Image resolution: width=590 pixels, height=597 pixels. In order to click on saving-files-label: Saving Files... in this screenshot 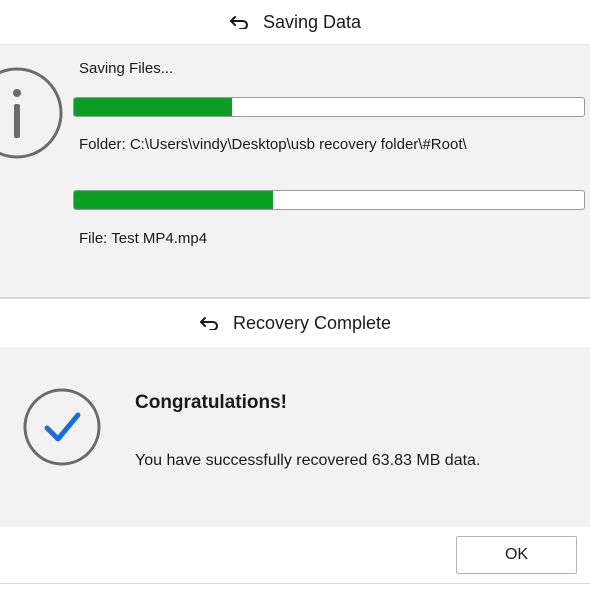, I will do `click(126, 68)`.